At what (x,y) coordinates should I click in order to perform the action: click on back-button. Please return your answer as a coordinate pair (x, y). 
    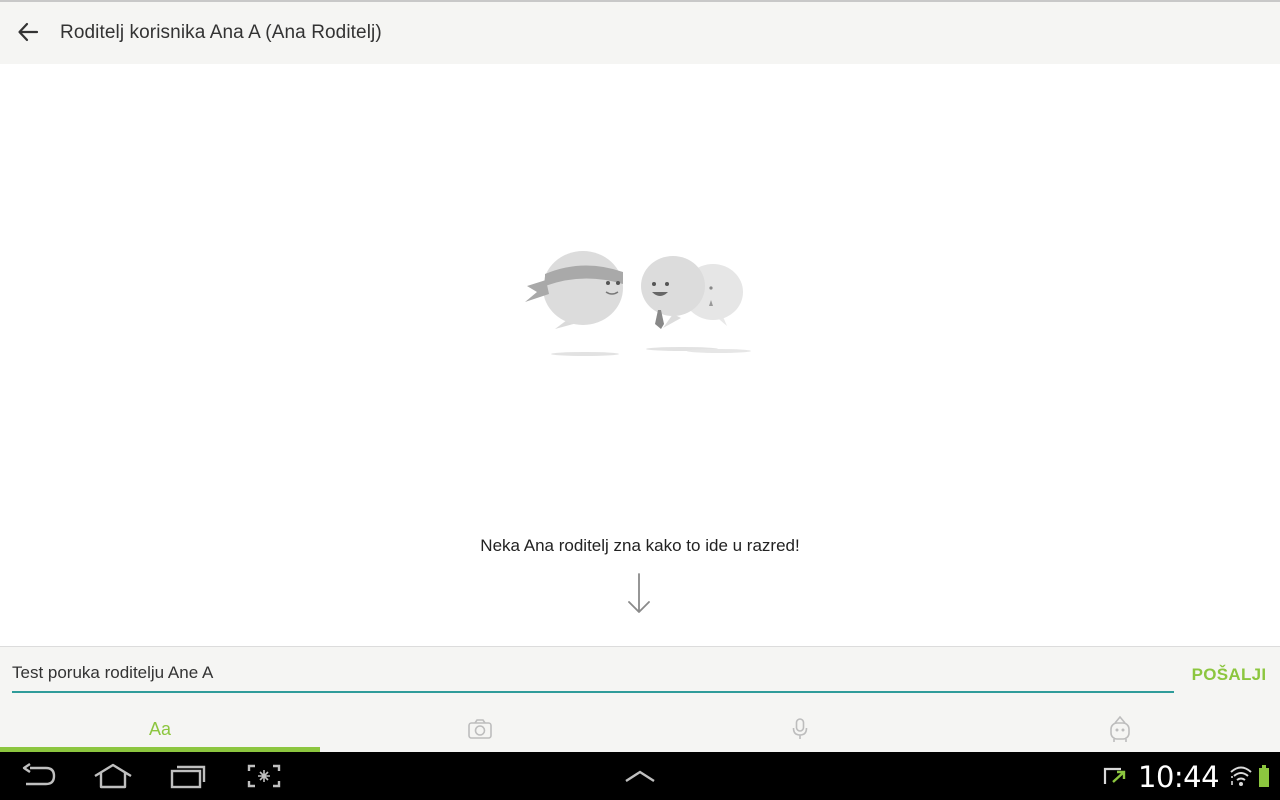
    Looking at the image, I should click on (28, 32).